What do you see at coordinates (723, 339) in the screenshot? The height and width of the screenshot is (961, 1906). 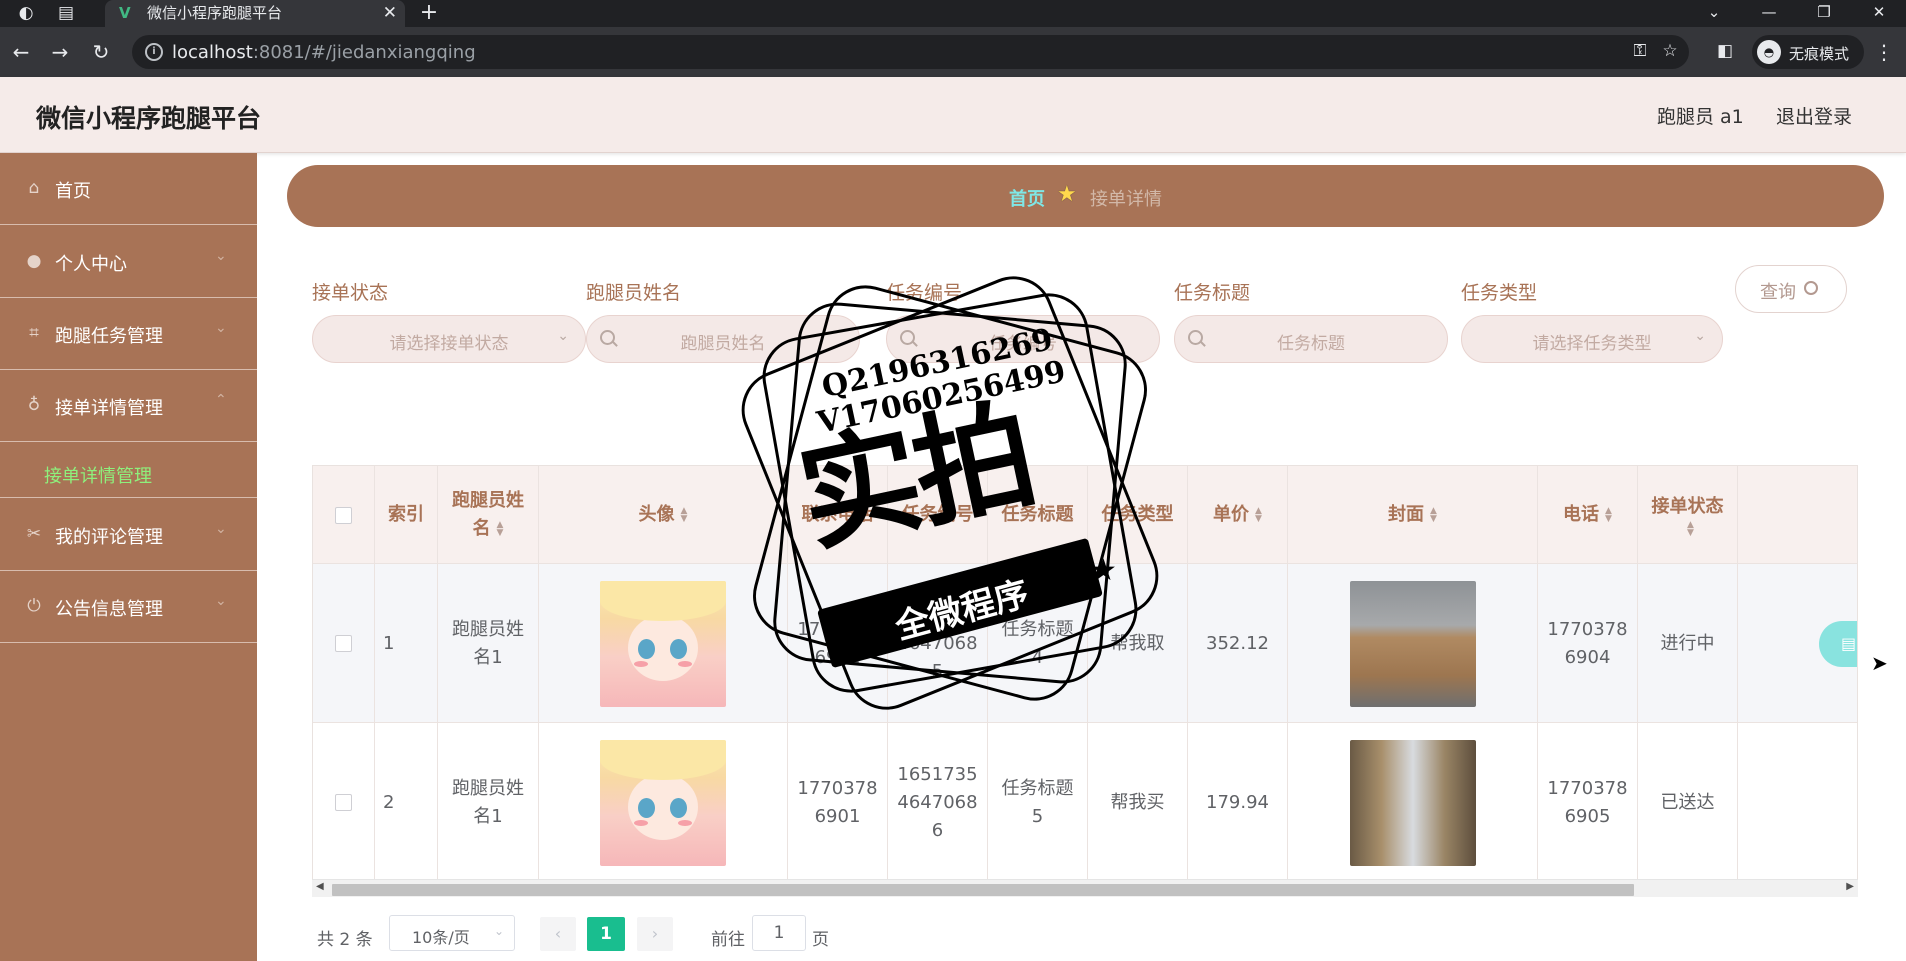 I see `runner-name-input: 跑腿员姓名` at bounding box center [723, 339].